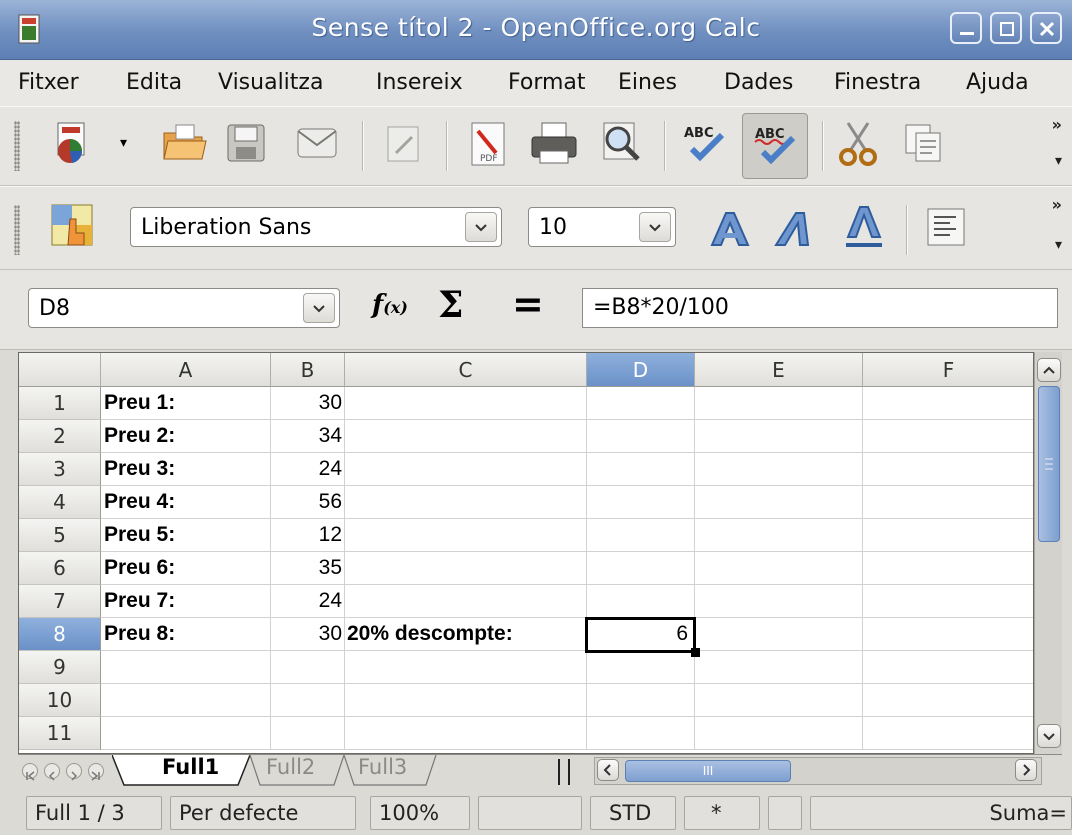 The width and height of the screenshot is (1072, 835). I want to click on column-header-a: A, so click(186, 370).